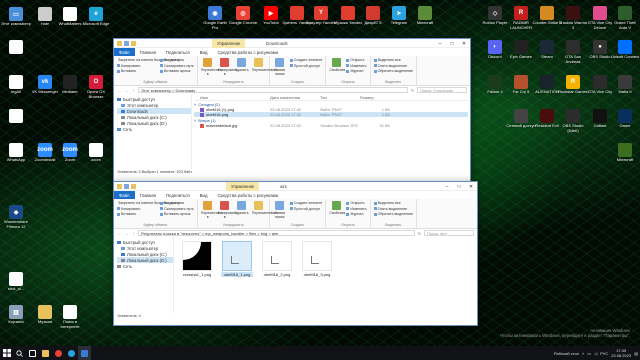 This screenshot has width=640, height=360. Describe the element at coordinates (16, 217) in the screenshot. I see `desktop-icon: ◆ Wondershare Filmora 12` at that location.